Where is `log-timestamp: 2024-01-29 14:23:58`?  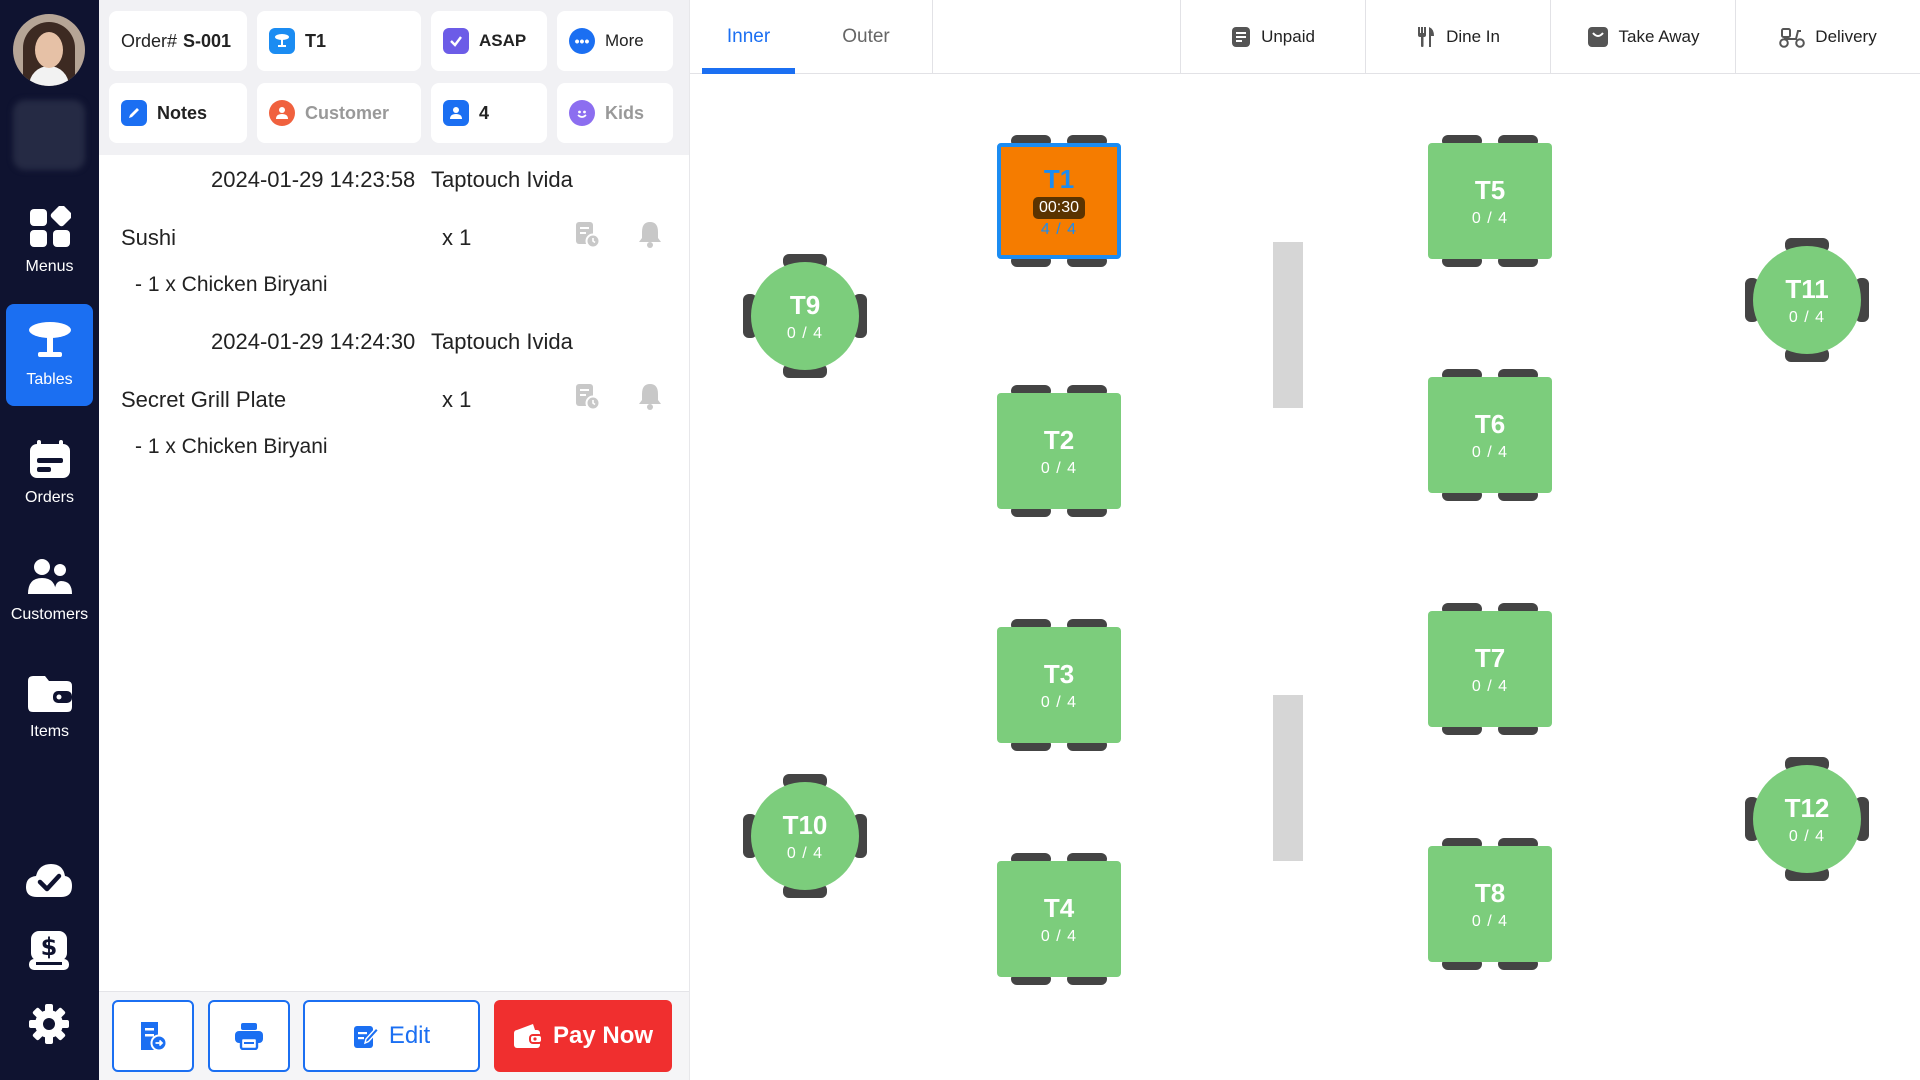
log-timestamp: 2024-01-29 14:23:58 is located at coordinates (313, 179).